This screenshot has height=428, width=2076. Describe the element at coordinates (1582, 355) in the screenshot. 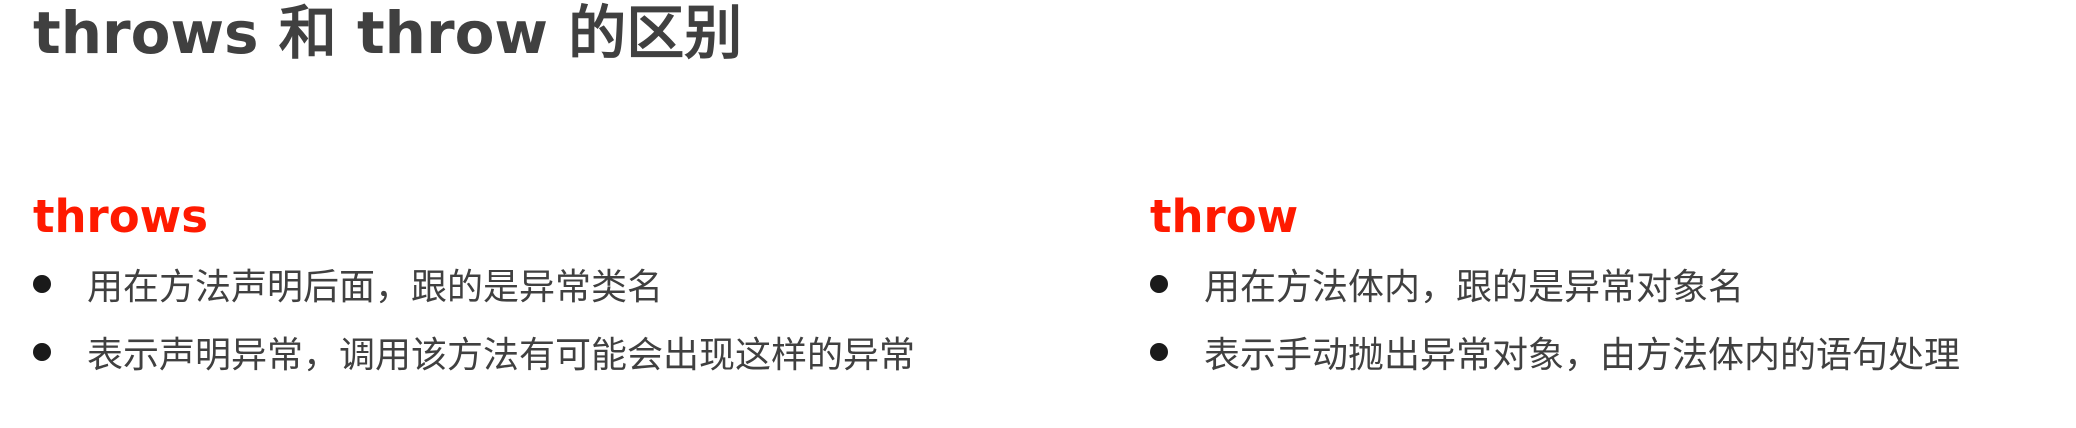

I see `list-item-text: 表示手动抛出异常对象，由方法体内的语句处理` at that location.